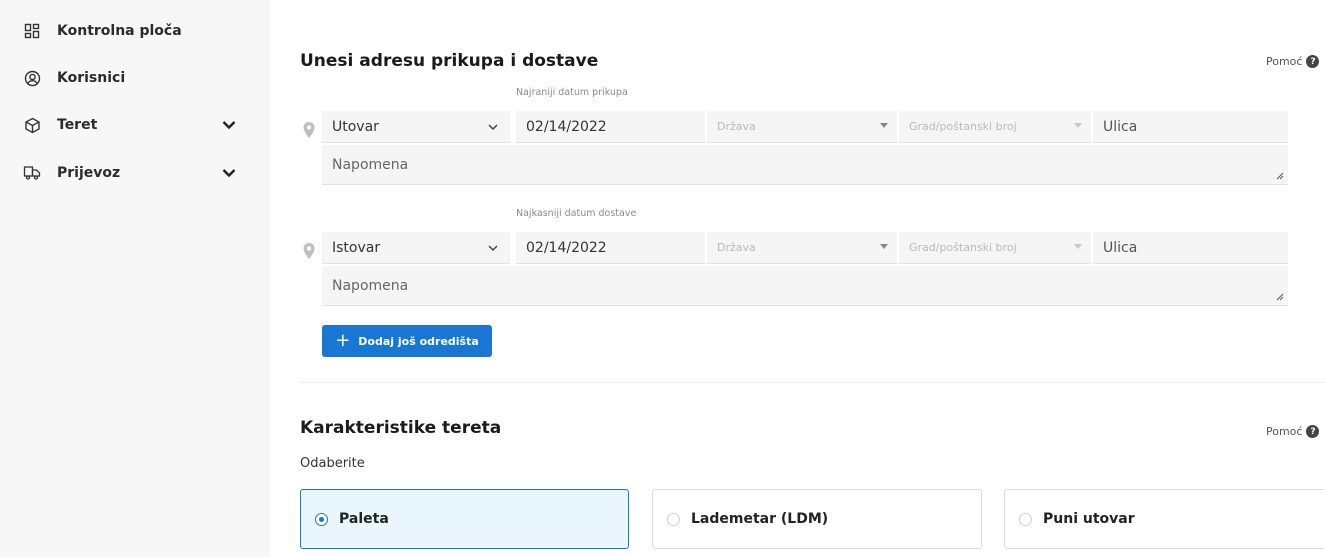 Image resolution: width=1325 pixels, height=557 pixels. Describe the element at coordinates (89, 173) in the screenshot. I see `sidebar-item-label: Prijevoz` at that location.